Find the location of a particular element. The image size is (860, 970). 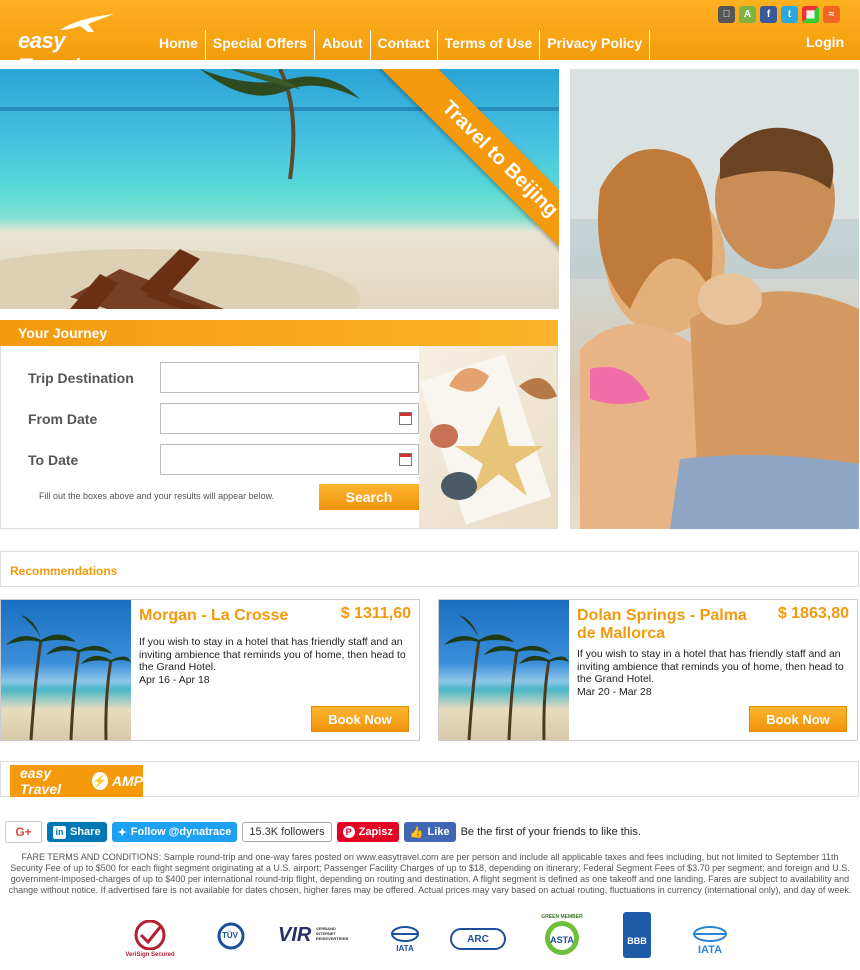

arc-label: ARC is located at coordinates (478, 939).